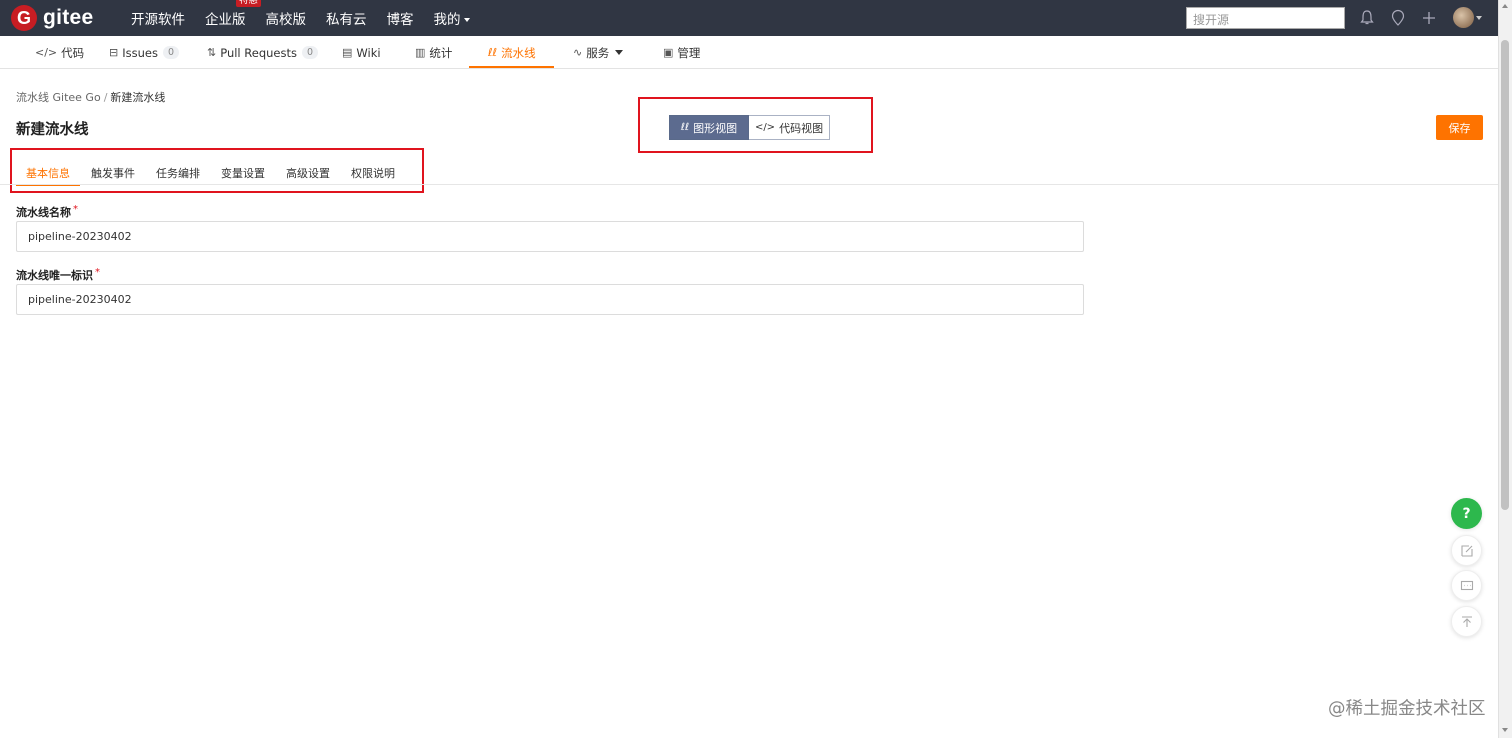 The image size is (1512, 738). Describe the element at coordinates (1398, 18) in the screenshot. I see `location-pin-icon` at that location.